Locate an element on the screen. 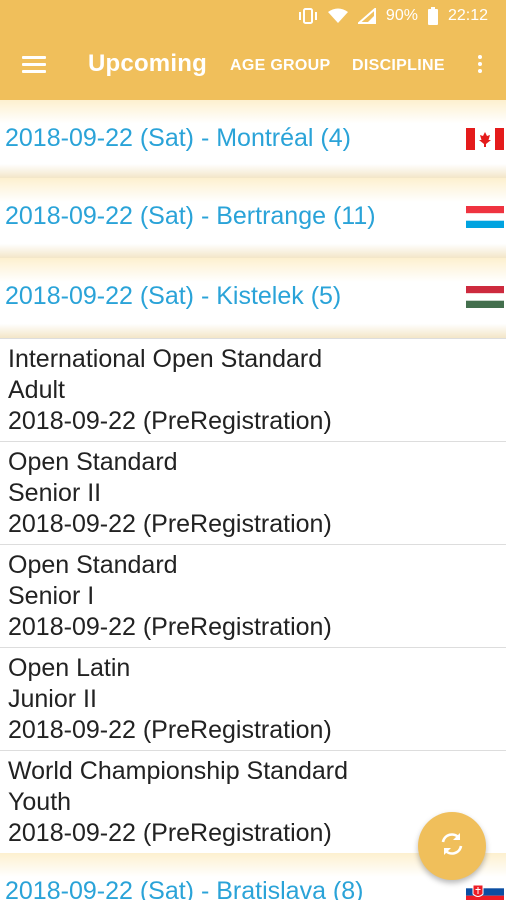 The image size is (506, 900). app-bar: Upcoming AGE GROUP DISCIPLINE is located at coordinates (253, 66).